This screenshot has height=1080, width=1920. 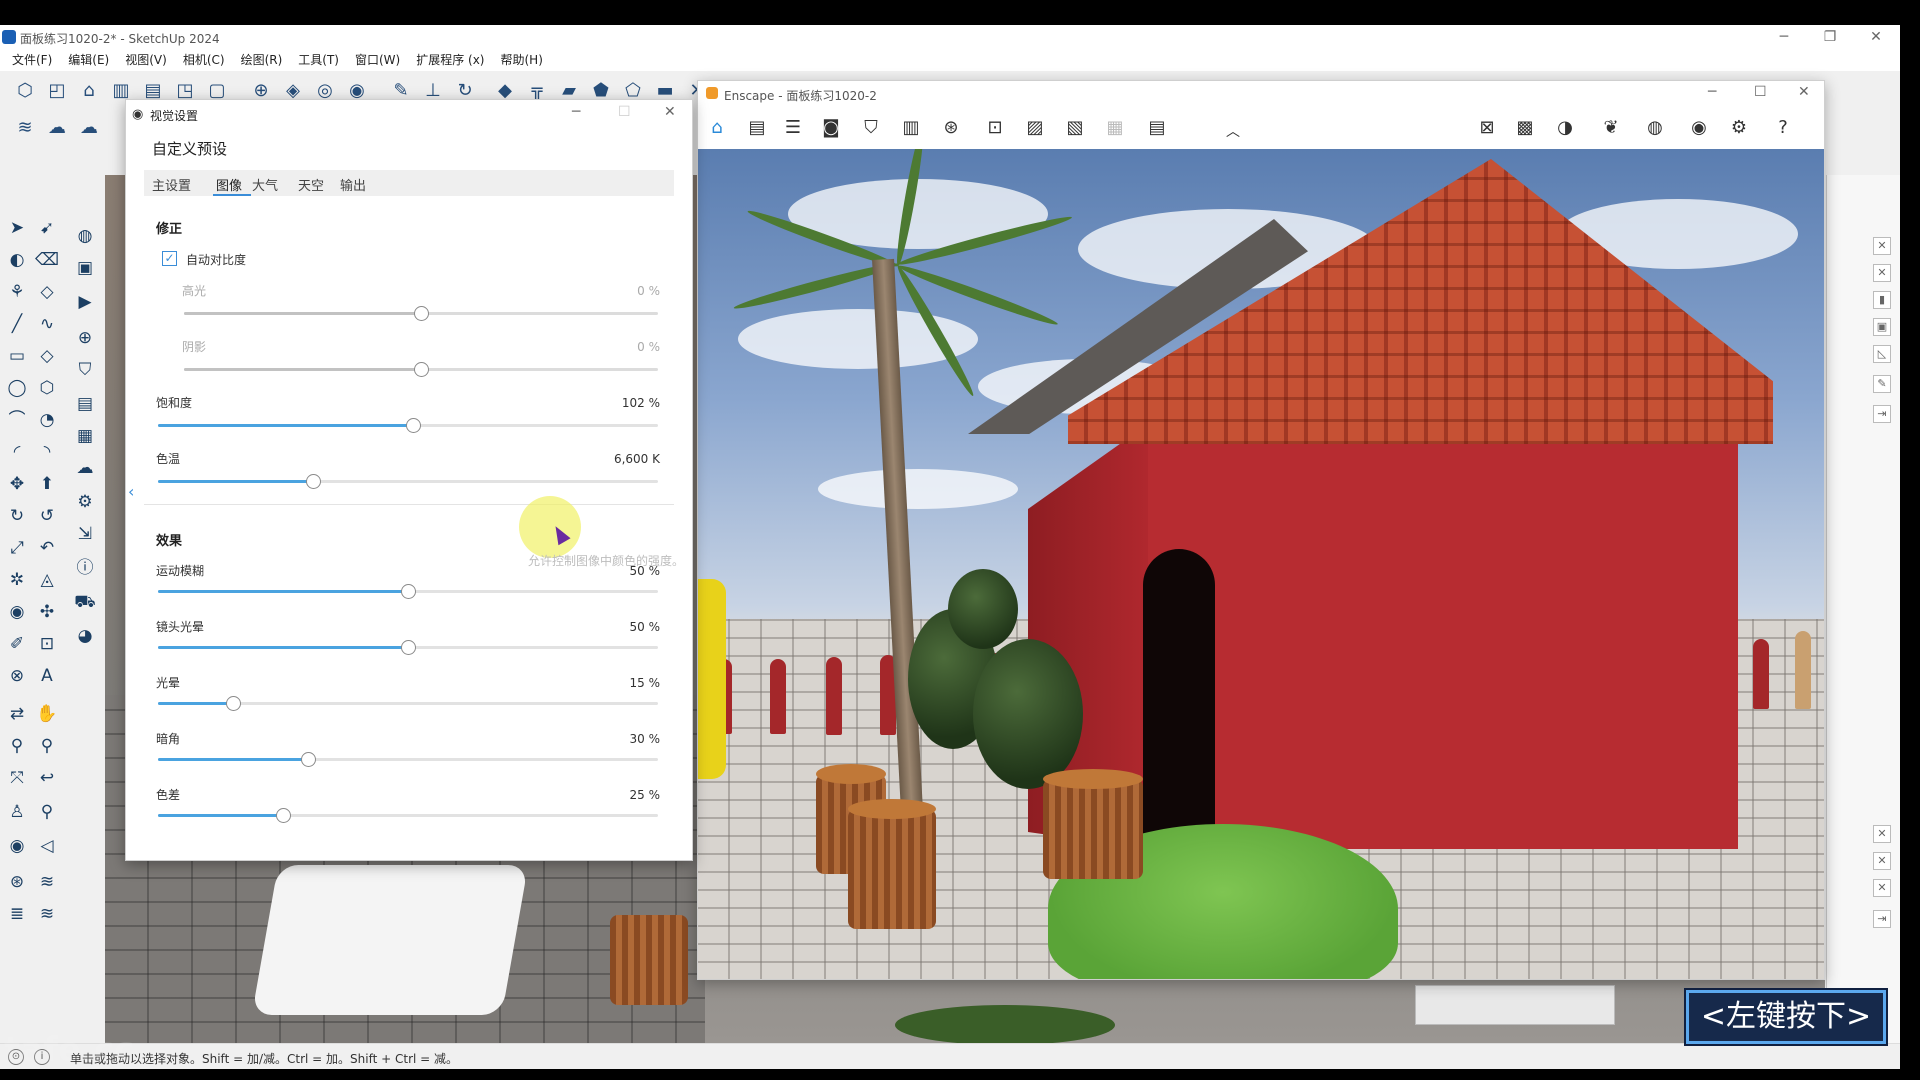 What do you see at coordinates (408, 481) in the screenshot?
I see `color-temp-slider` at bounding box center [408, 481].